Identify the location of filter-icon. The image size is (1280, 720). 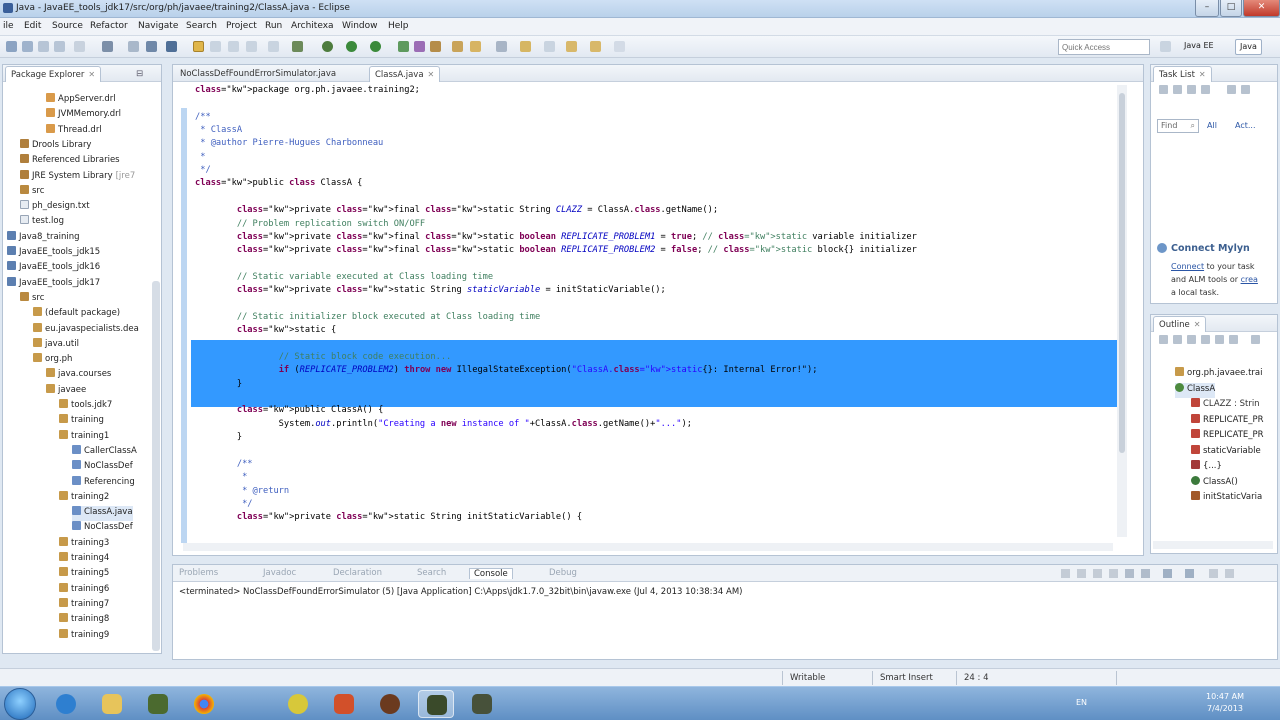
(1191, 89).